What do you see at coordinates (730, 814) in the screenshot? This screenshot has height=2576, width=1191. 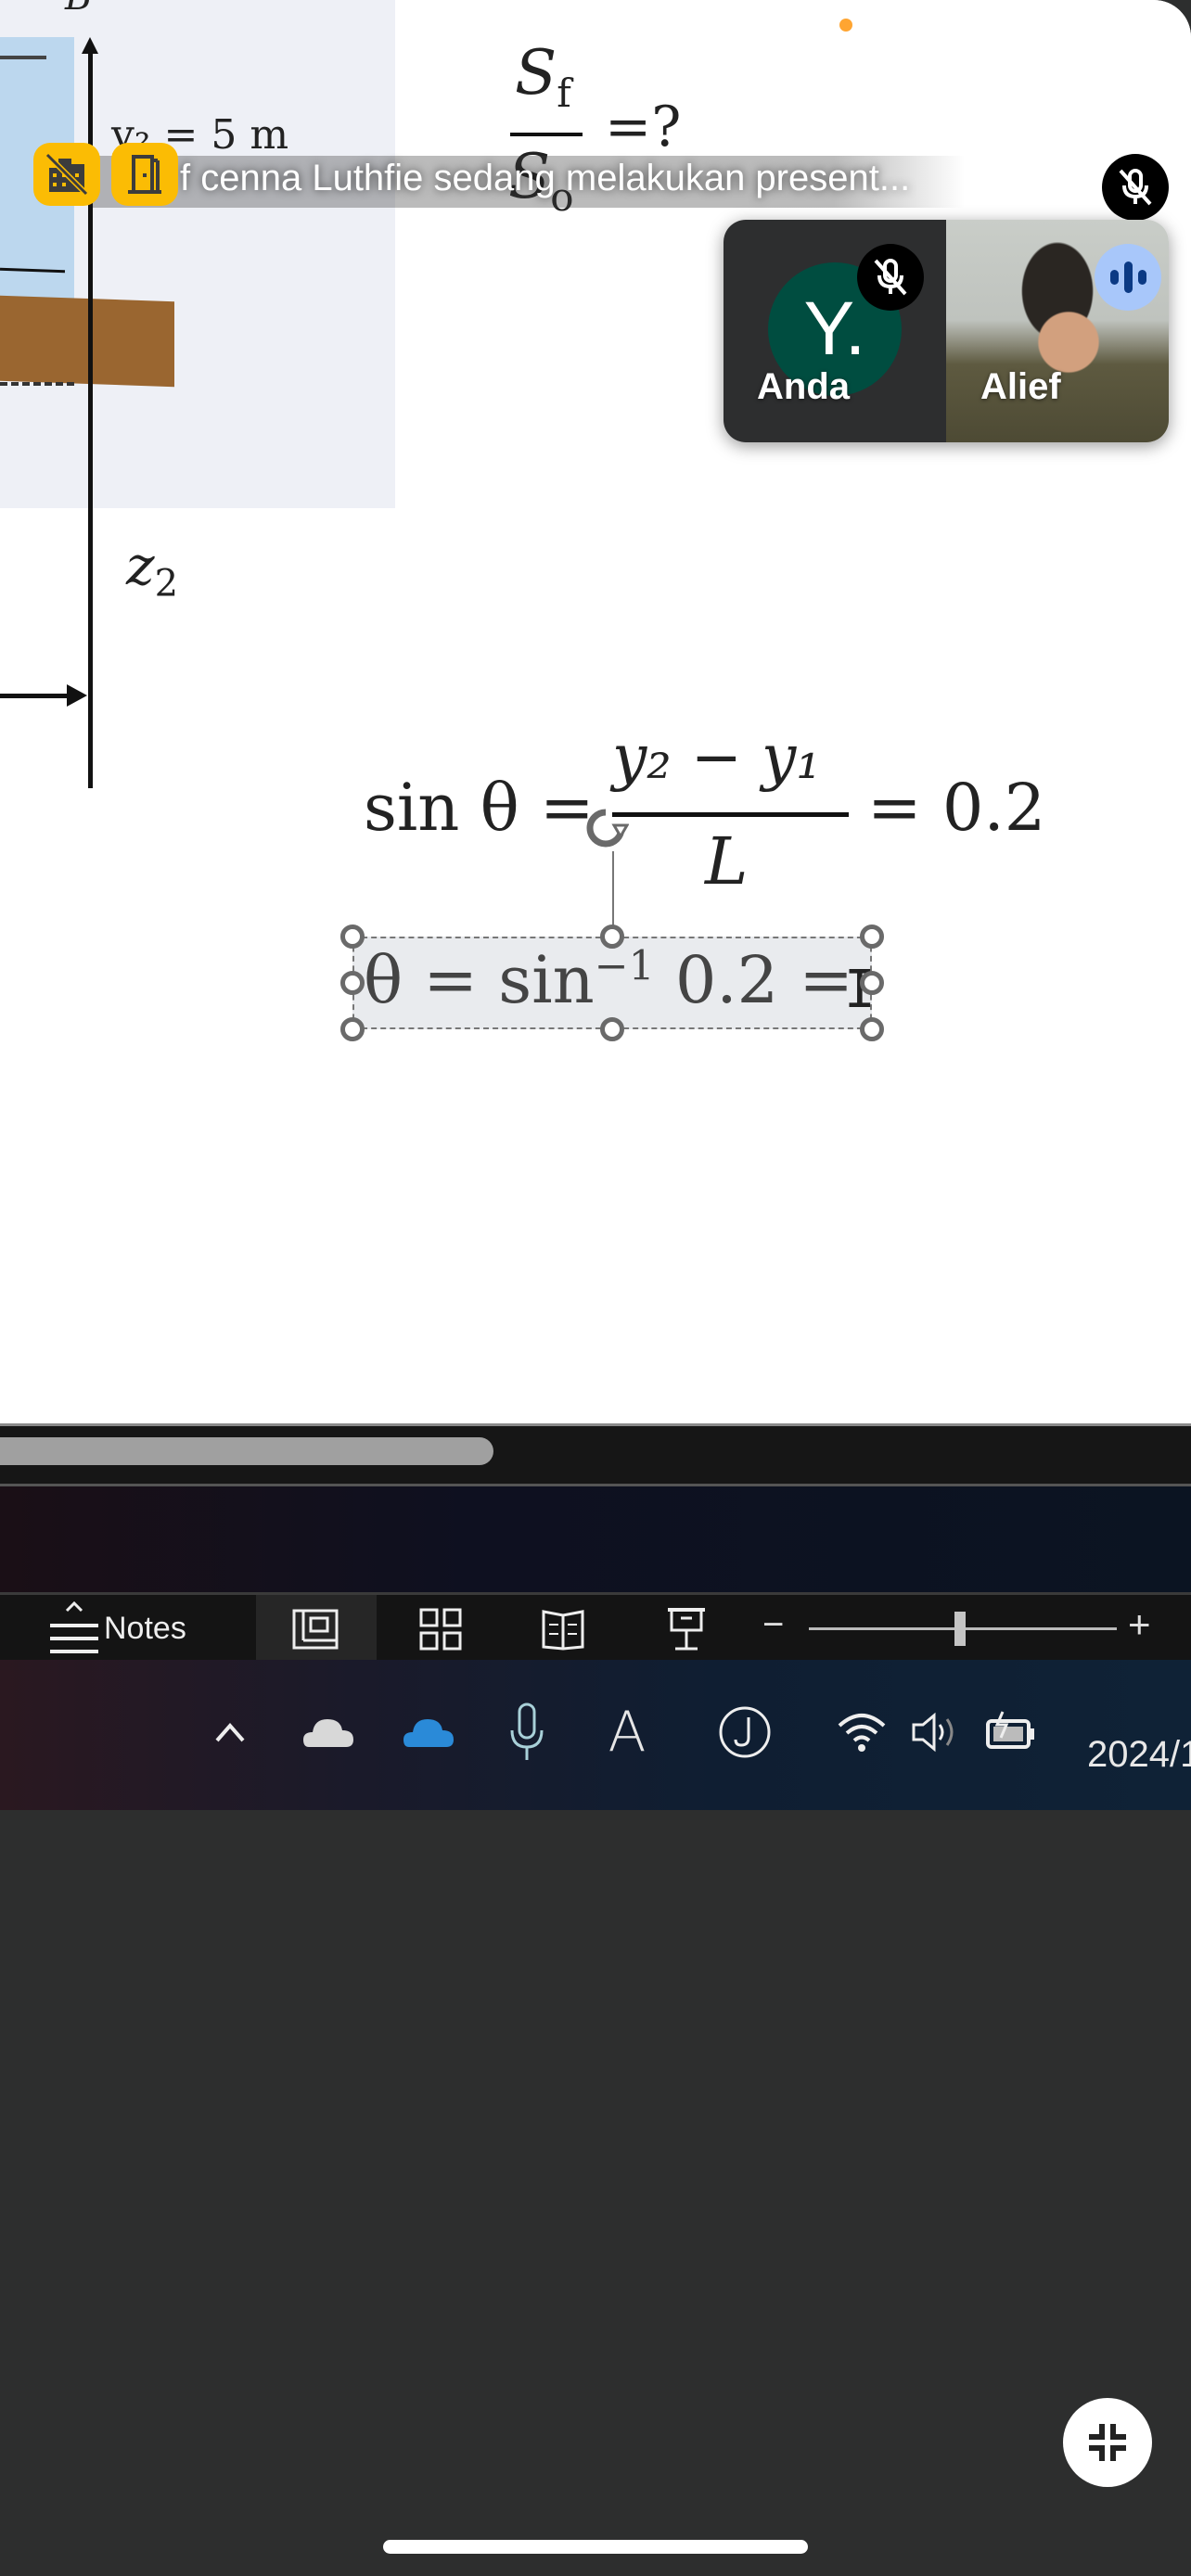 I see `equation-sin-fraction-bar` at bounding box center [730, 814].